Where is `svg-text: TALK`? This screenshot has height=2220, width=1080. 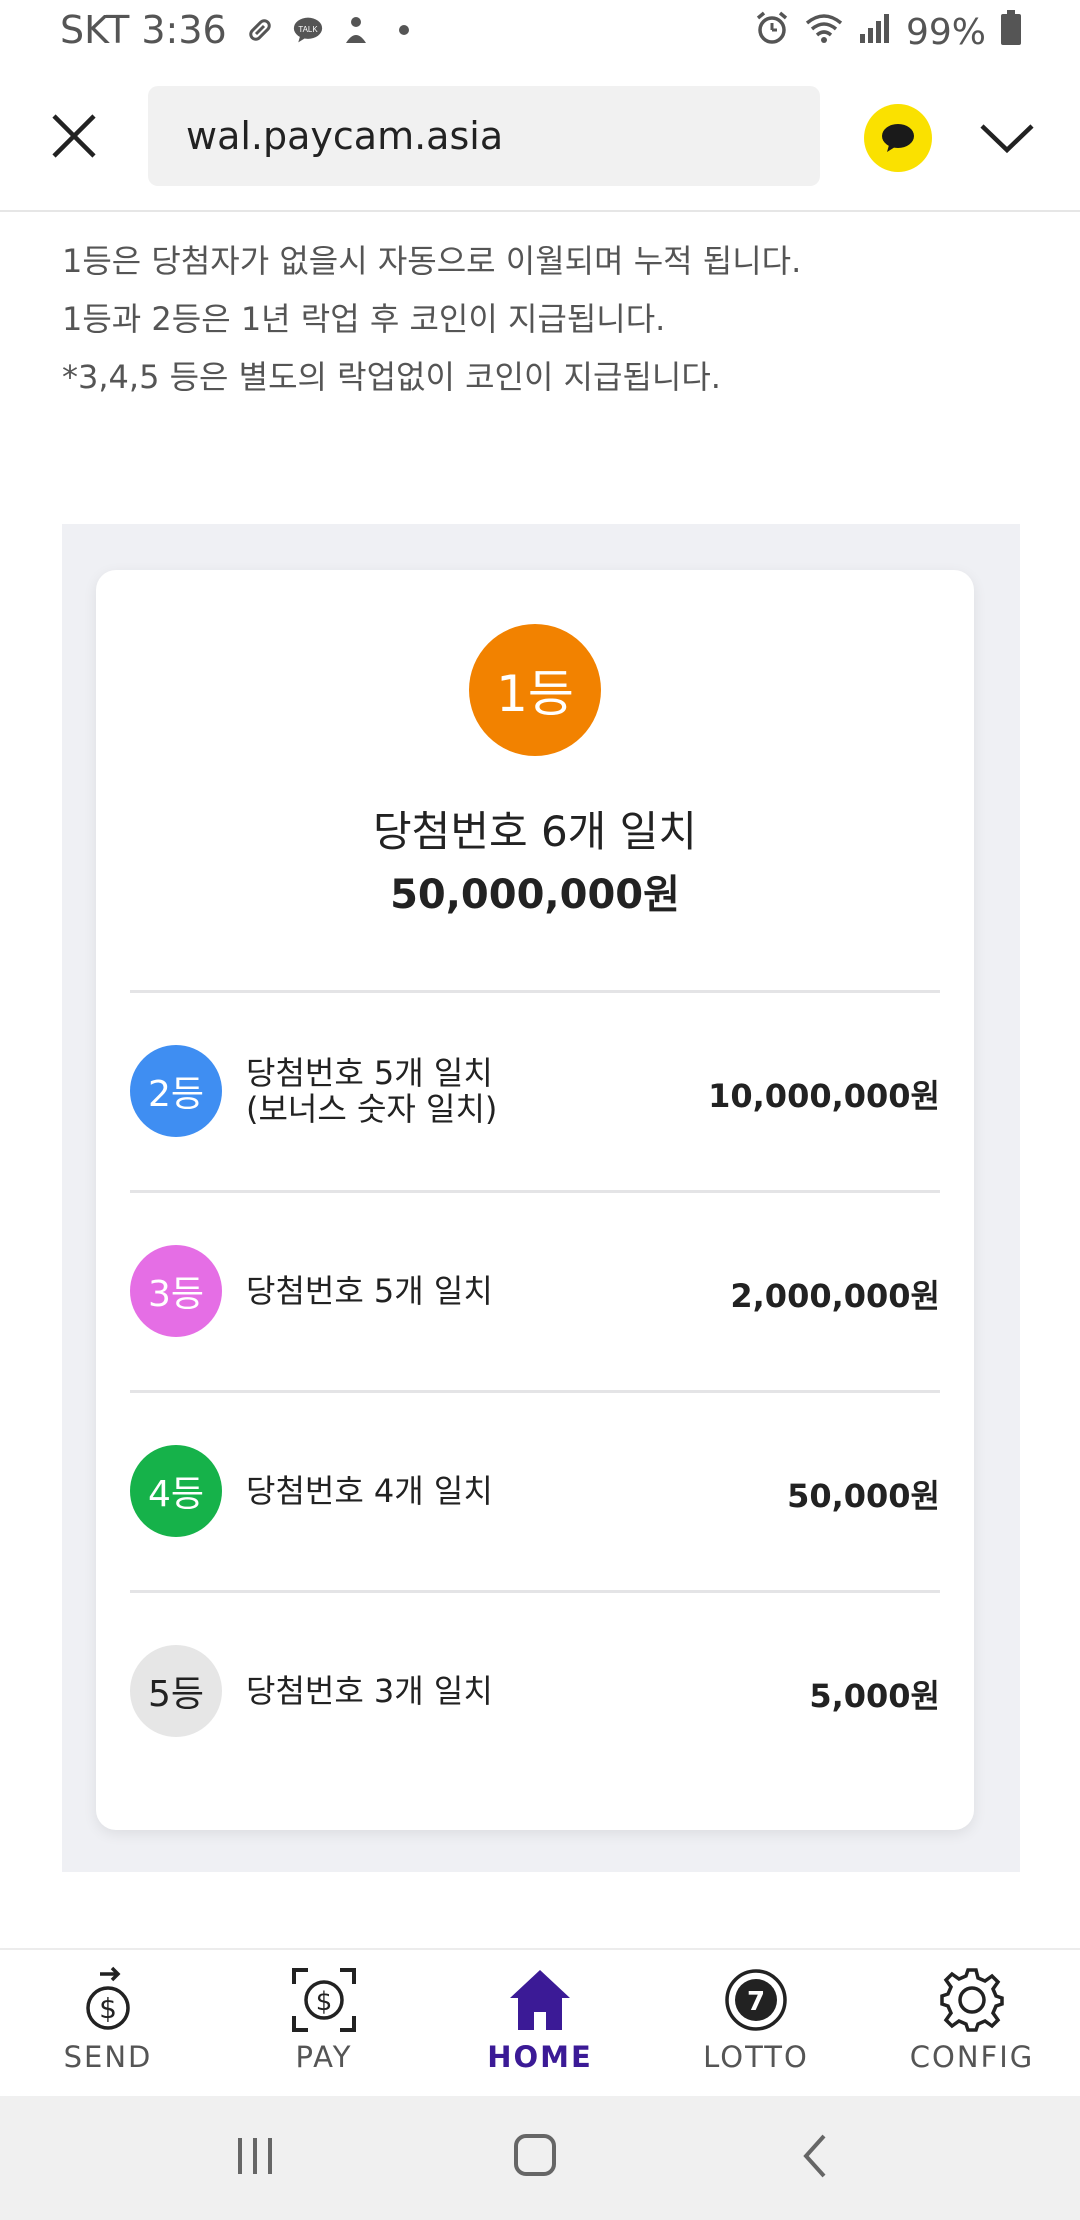 svg-text: TALK is located at coordinates (308, 29).